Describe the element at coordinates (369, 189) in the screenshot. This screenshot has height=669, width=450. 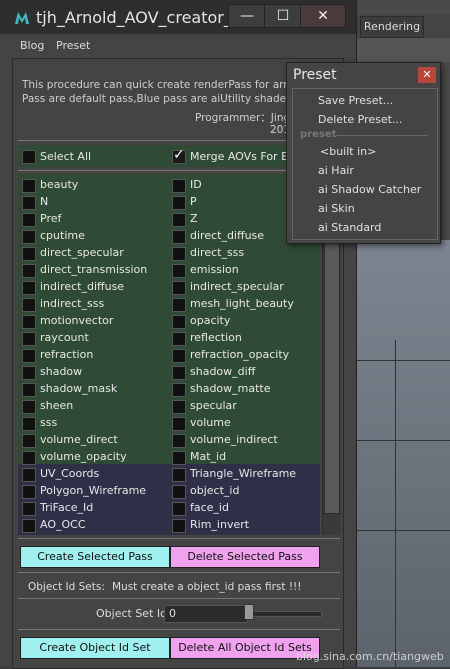
I see `preset-item-ai-shadow-catcher: ai Shadow Catcher` at that location.